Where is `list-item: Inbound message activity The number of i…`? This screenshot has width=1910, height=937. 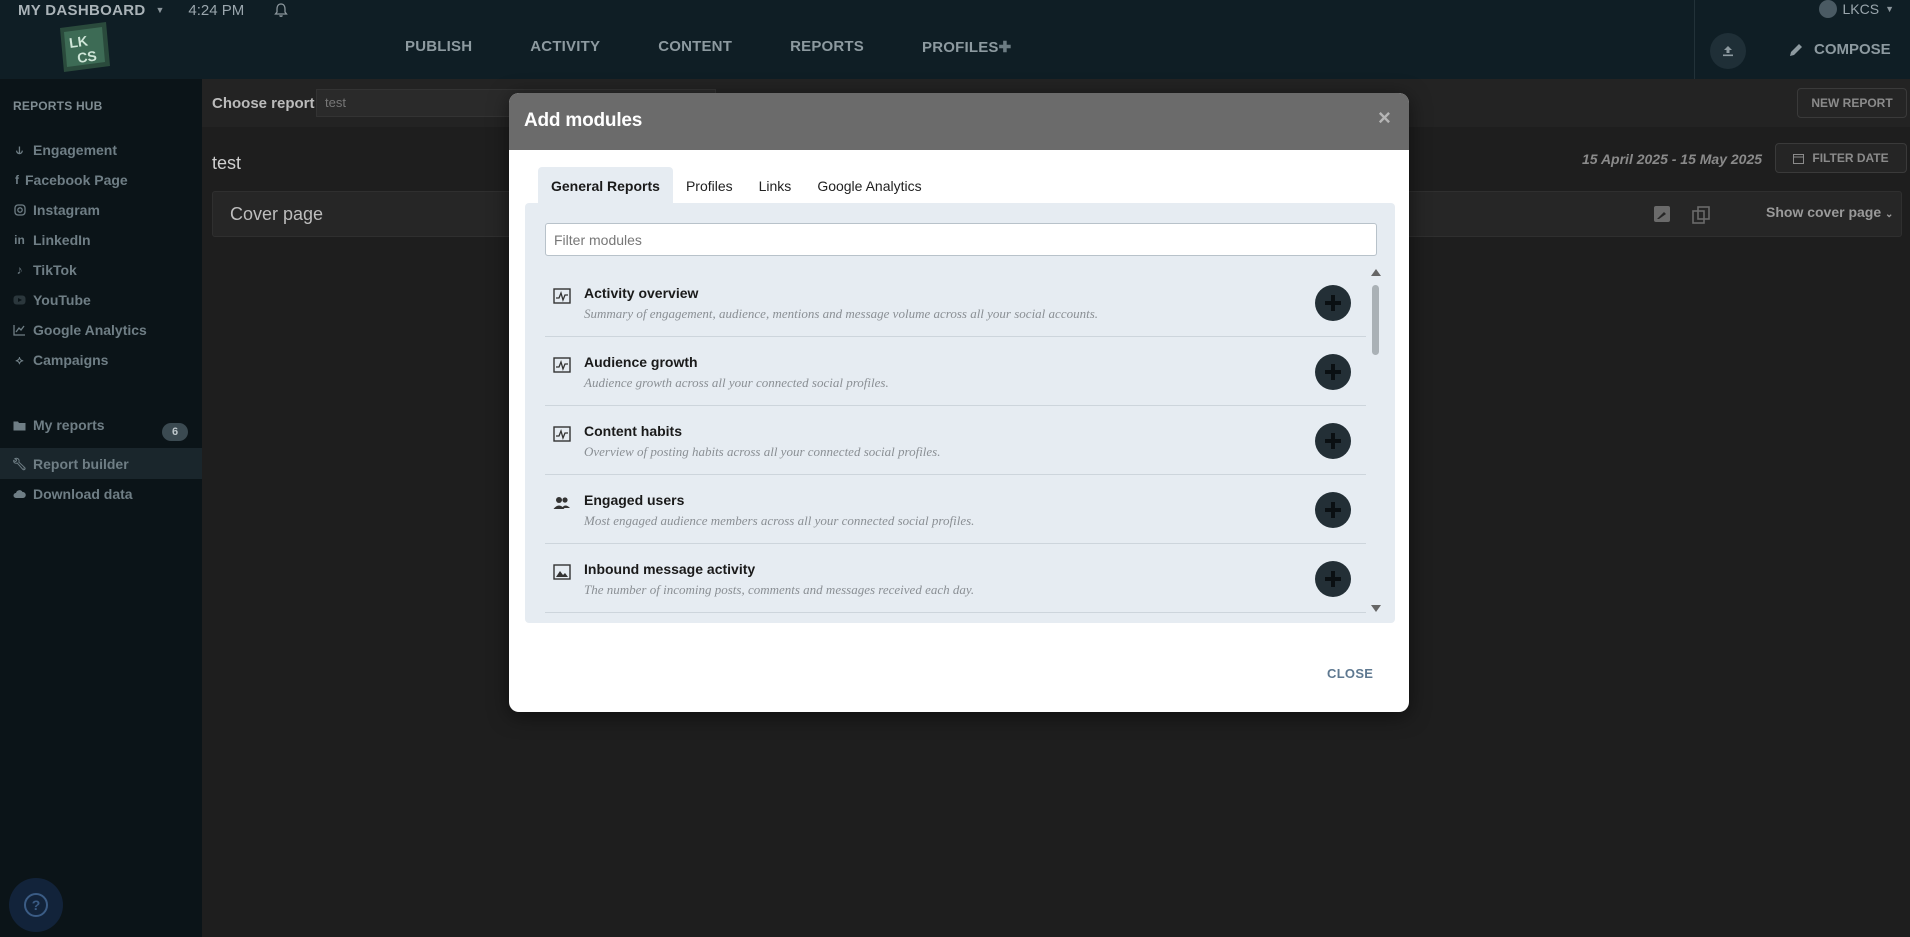
list-item: Inbound message activity The number of i… is located at coordinates (955, 578).